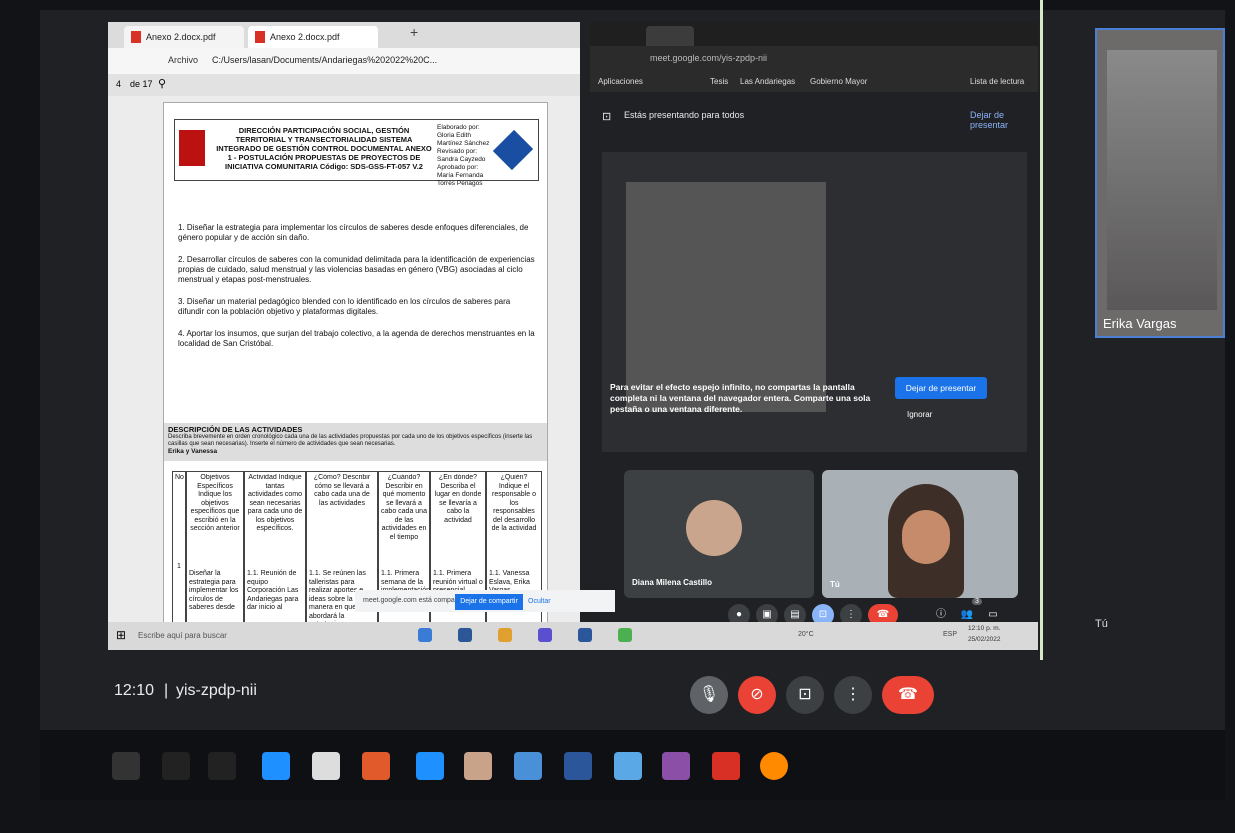 Image resolution: width=1235 pixels, height=833 pixels. I want to click on firefox-icon, so click(774, 766).